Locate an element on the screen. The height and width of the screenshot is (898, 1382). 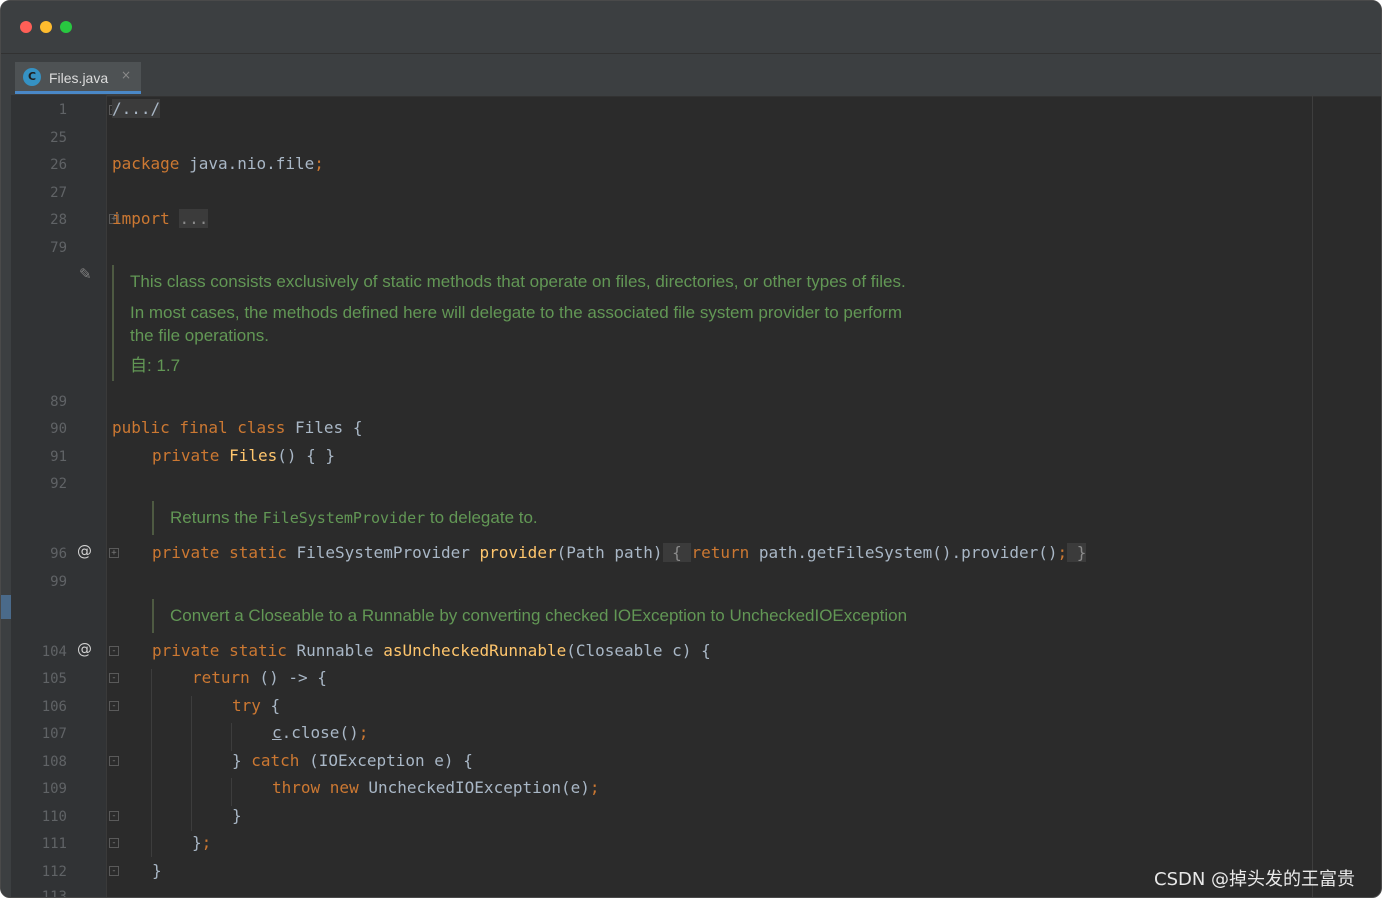
code-line-111: }; is located at coordinates (201, 843).